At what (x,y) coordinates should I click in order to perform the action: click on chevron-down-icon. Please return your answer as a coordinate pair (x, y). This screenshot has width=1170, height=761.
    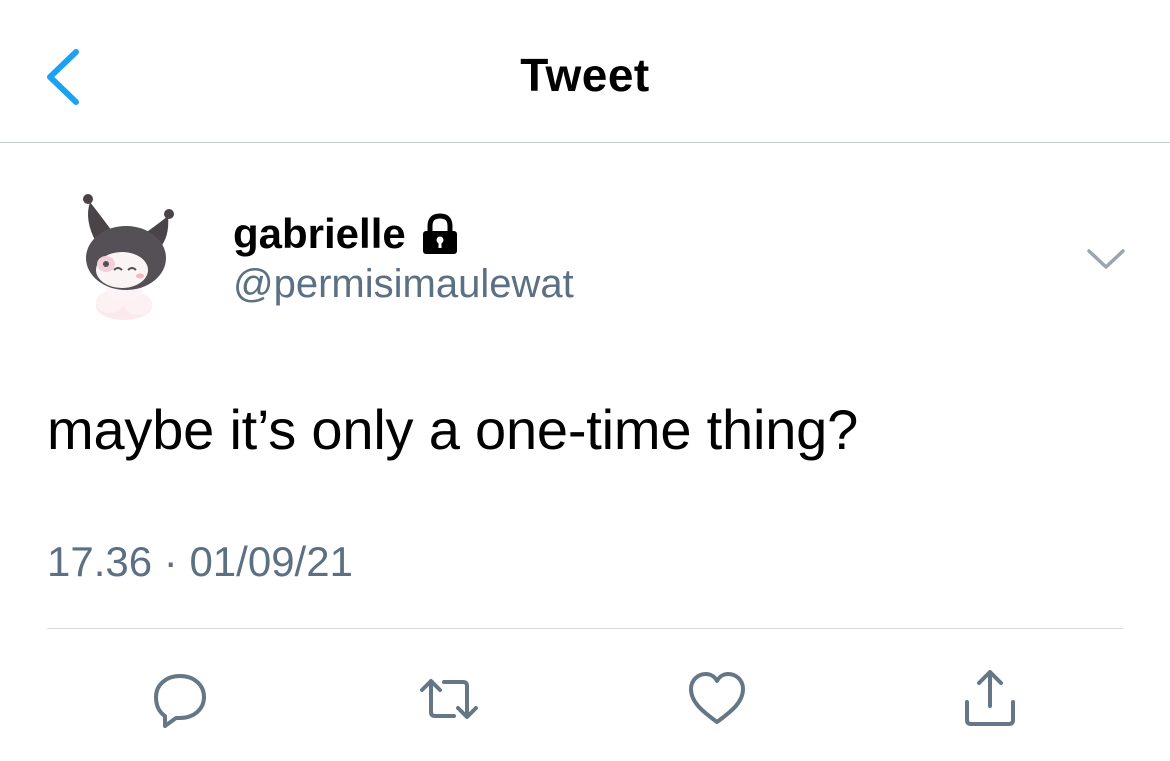
    Looking at the image, I should click on (1106, 259).